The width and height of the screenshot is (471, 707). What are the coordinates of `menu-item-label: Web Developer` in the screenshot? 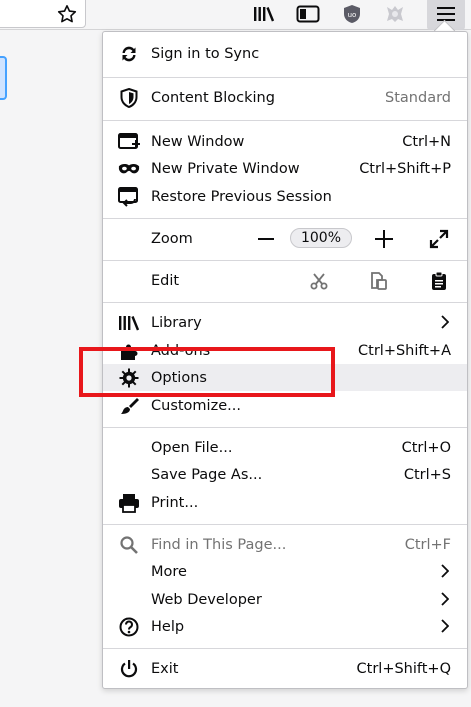 It's located at (206, 599).